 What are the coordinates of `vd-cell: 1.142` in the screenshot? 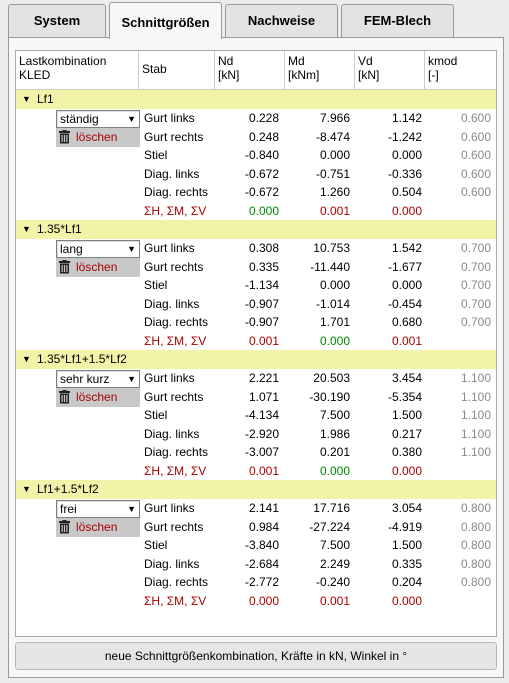 It's located at (406, 118).